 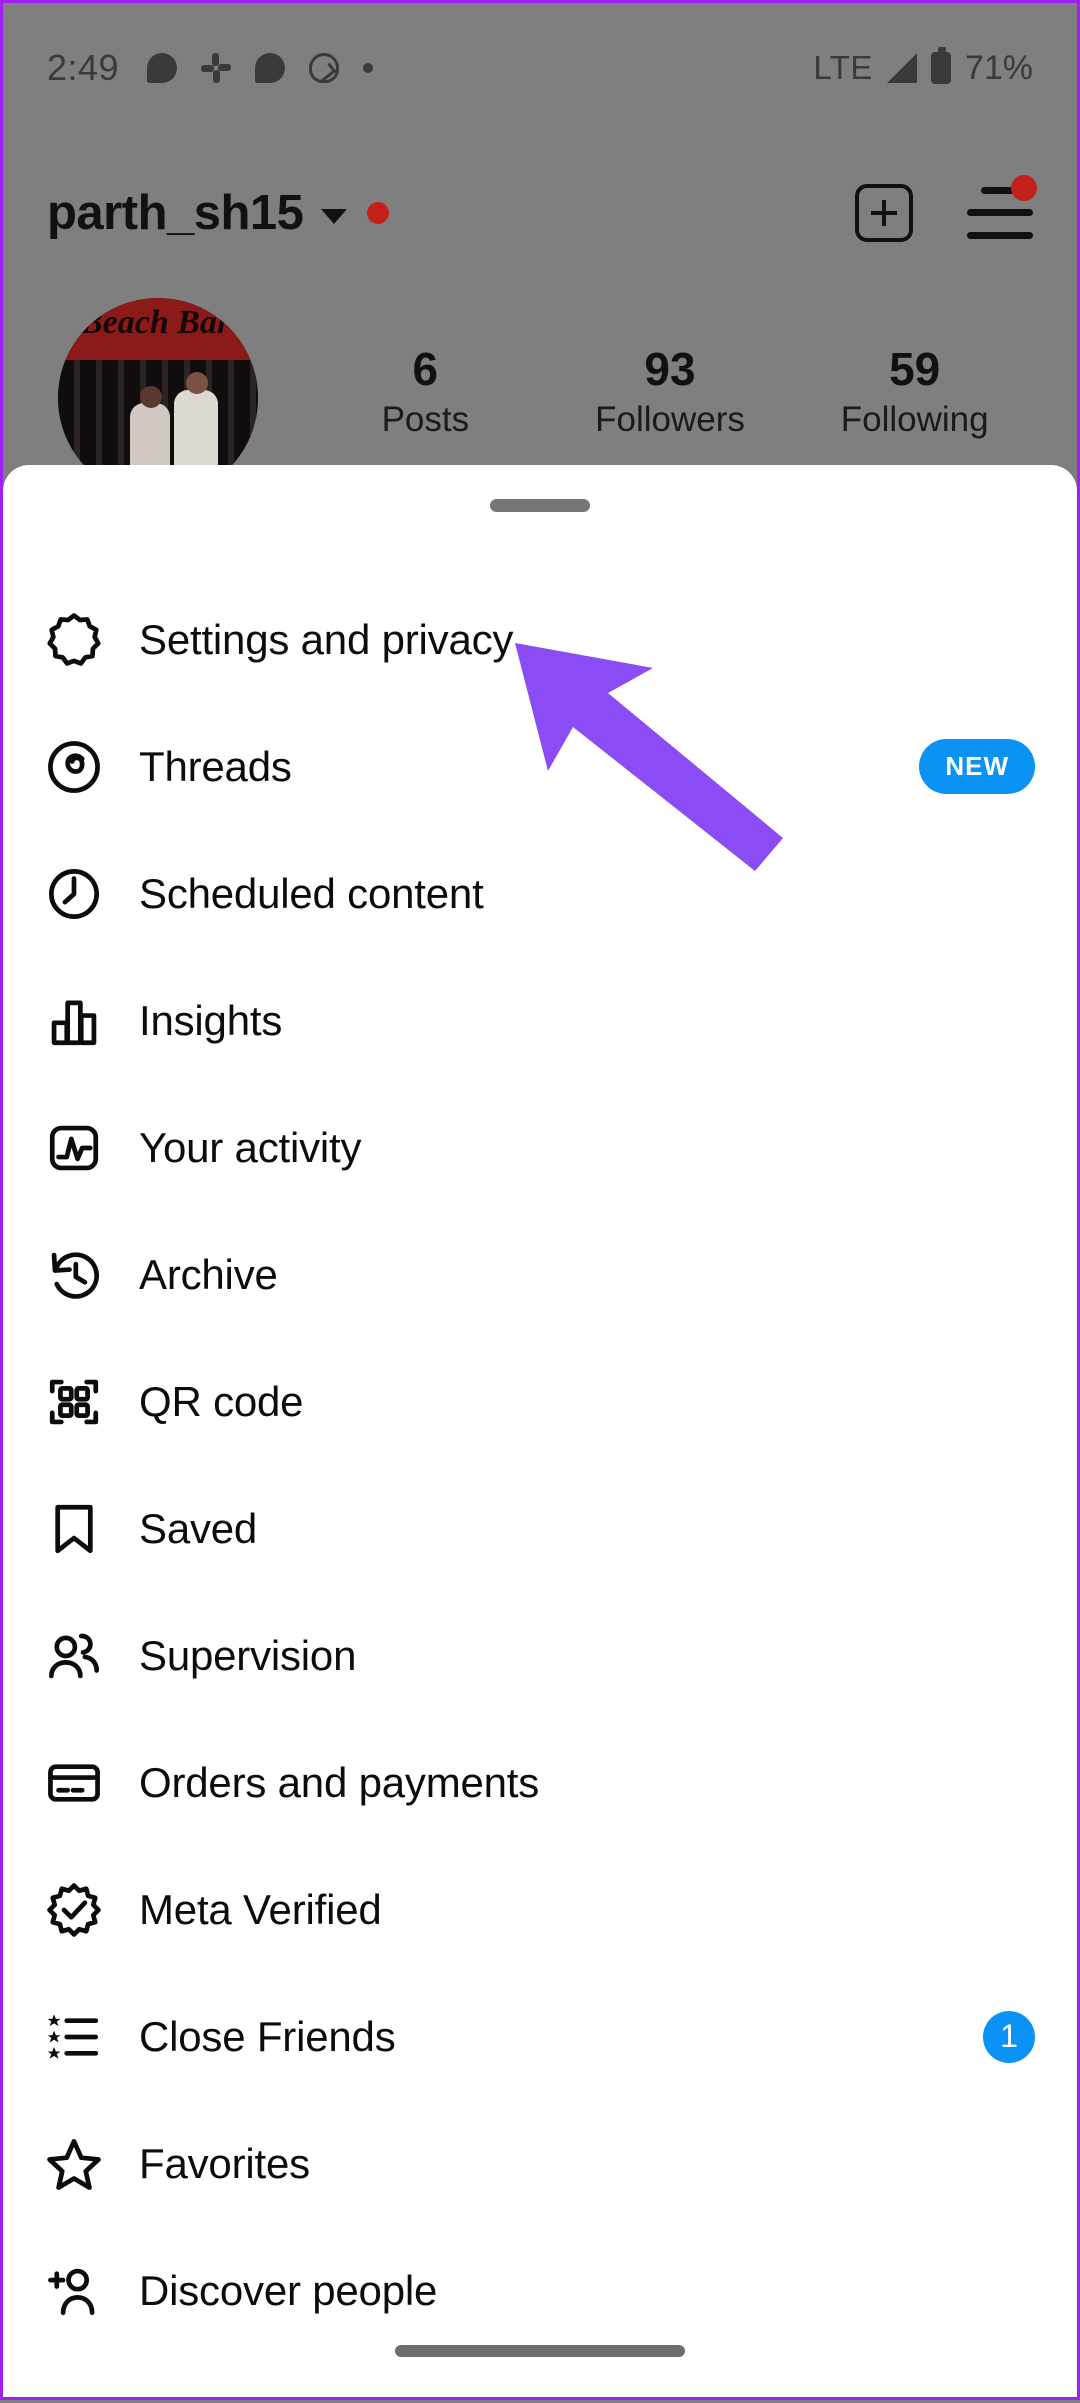 I want to click on dot-icon, so click(x=368, y=68).